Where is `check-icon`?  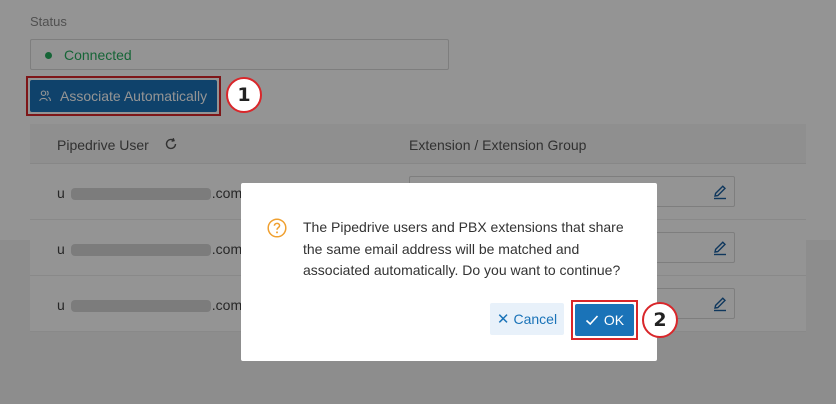
check-icon is located at coordinates (591, 320).